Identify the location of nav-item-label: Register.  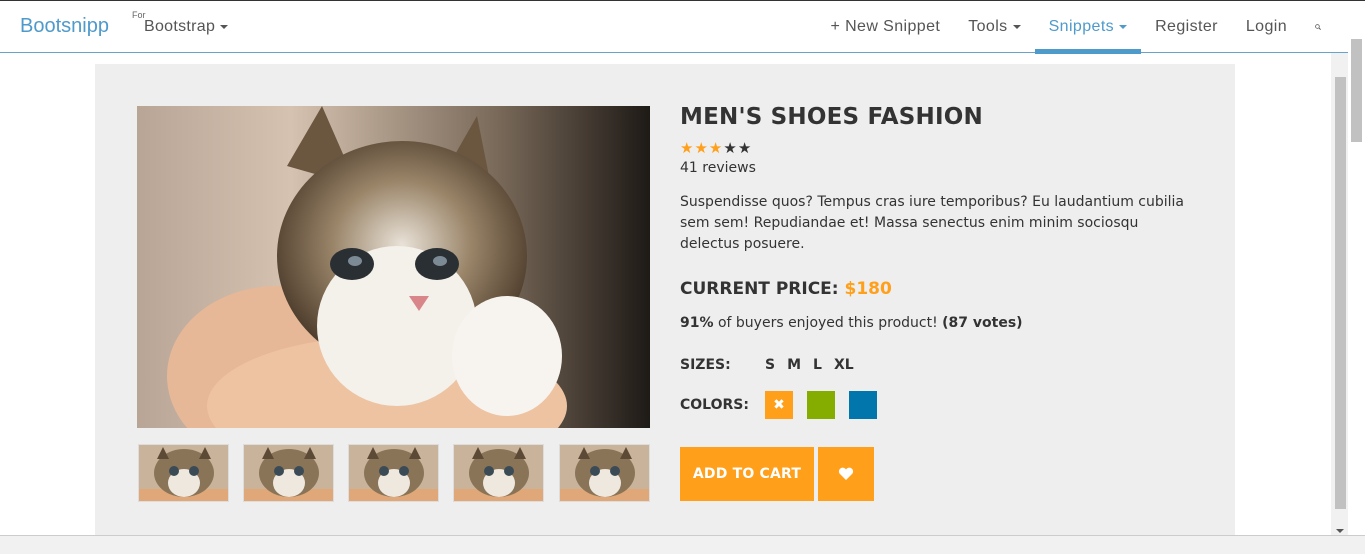
(1186, 26).